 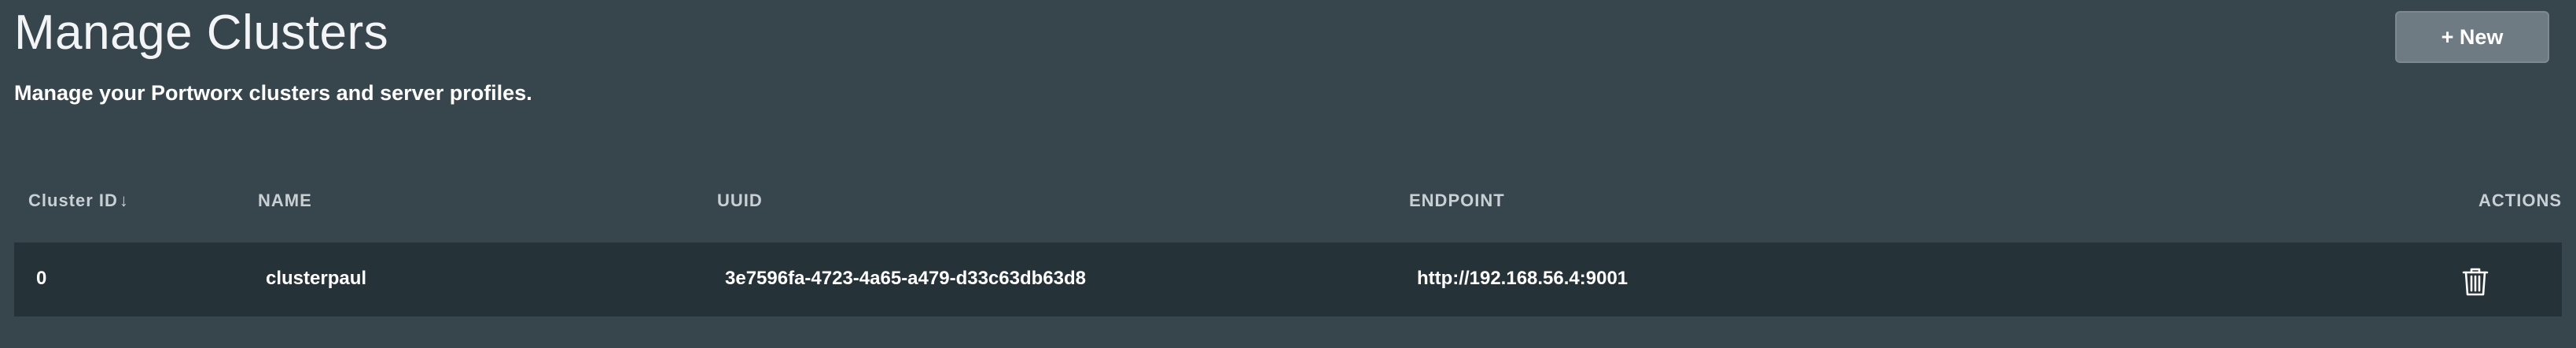 What do you see at coordinates (317, 278) in the screenshot?
I see `cell-cluster-name: clusterpaul` at bounding box center [317, 278].